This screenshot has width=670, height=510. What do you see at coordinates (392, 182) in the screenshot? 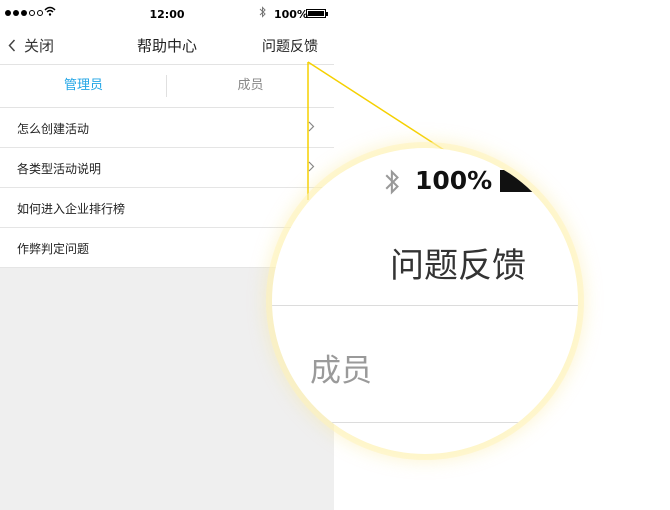
I see `bluetooth-icon` at bounding box center [392, 182].